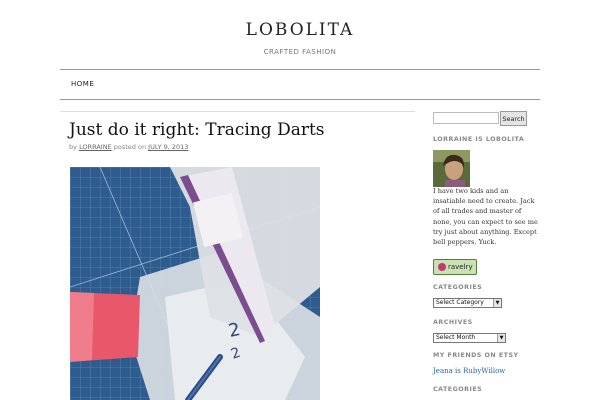 The height and width of the screenshot is (400, 600). What do you see at coordinates (82, 84) in the screenshot?
I see `nav-item-home: HOME` at bounding box center [82, 84].